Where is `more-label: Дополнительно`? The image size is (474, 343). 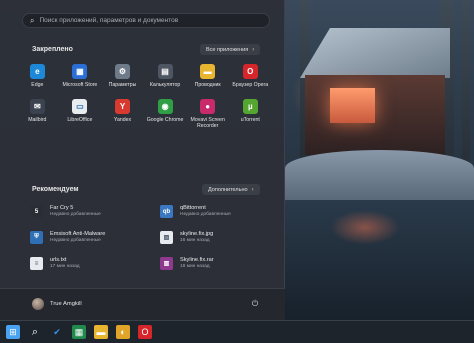 more-label: Дополнительно is located at coordinates (228, 189).